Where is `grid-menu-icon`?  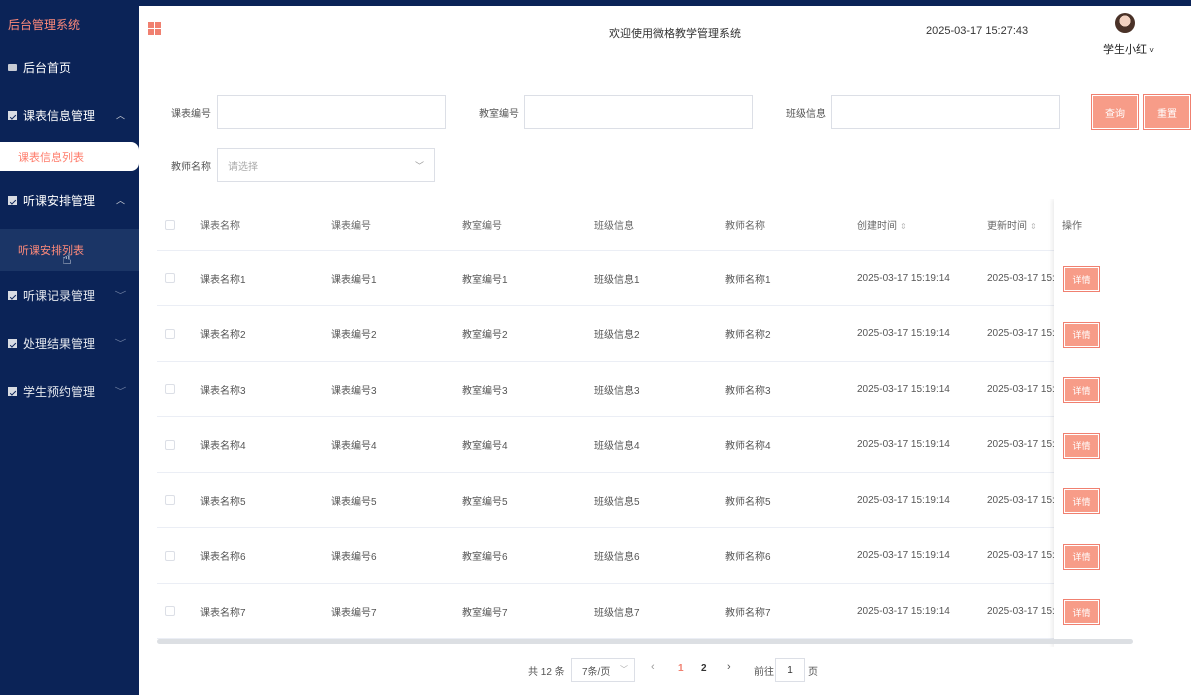 grid-menu-icon is located at coordinates (154, 28).